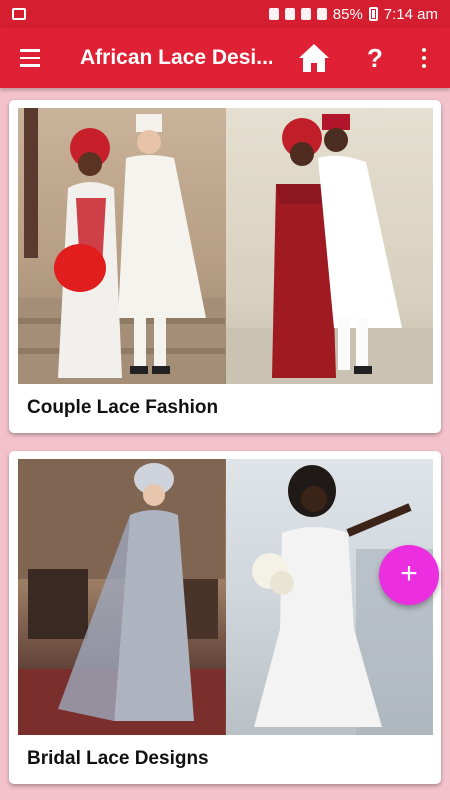 Image resolution: width=450 pixels, height=800 pixels. Describe the element at coordinates (424, 58) in the screenshot. I see `more-options-button` at that location.